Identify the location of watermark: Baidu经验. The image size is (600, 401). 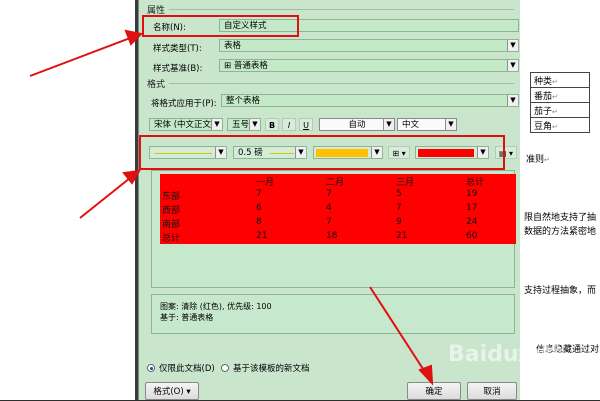
(505, 354).